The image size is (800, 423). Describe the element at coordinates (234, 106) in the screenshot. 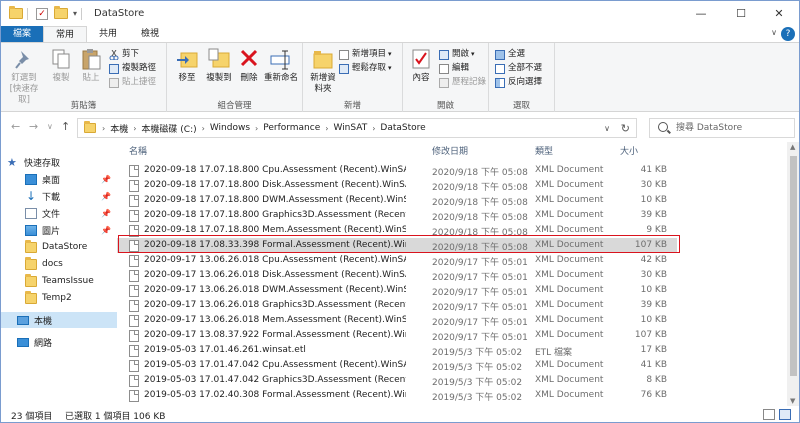

I see `organize-group-label: 組合管理` at that location.